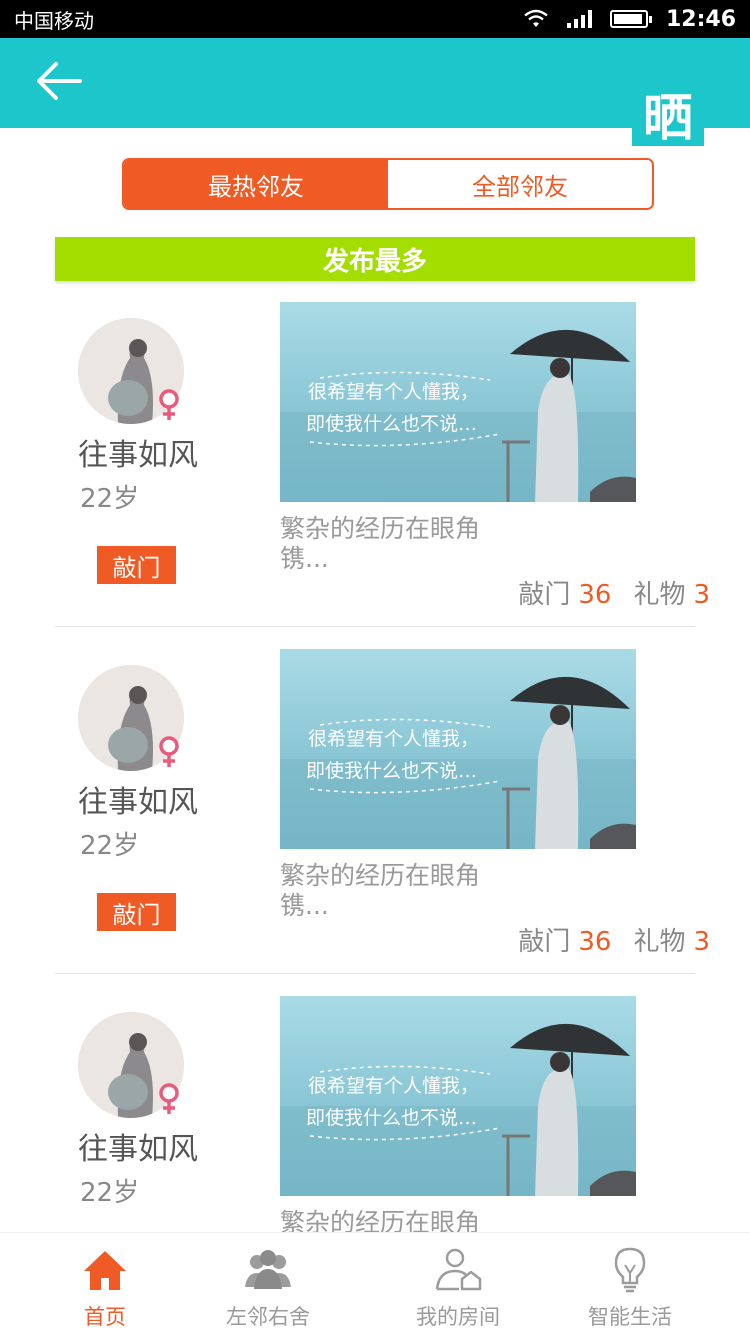  What do you see at coordinates (630, 1317) in the screenshot?
I see `nav-label-smart-life: 智能生活` at bounding box center [630, 1317].